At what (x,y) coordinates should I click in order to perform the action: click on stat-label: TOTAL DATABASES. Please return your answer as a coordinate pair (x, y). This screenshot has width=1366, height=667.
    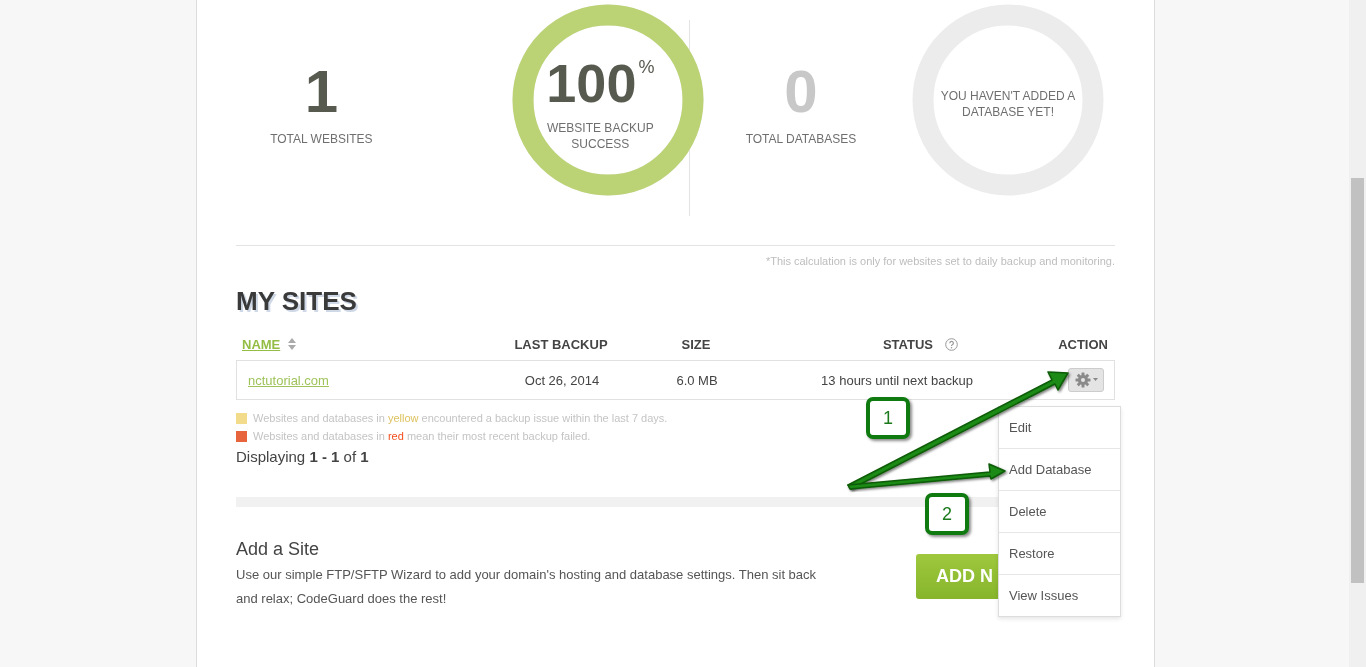
    Looking at the image, I should click on (801, 139).